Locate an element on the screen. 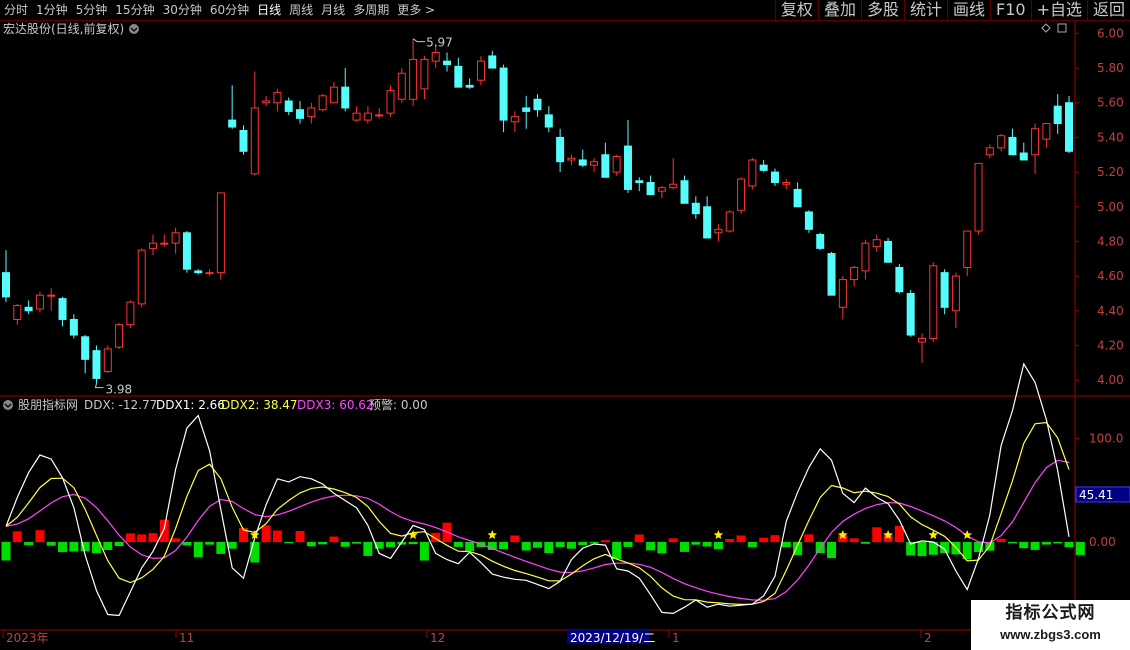 The width and height of the screenshot is (1130, 650). cursor-date-label: 2023/12/19/二 is located at coordinates (612, 638).